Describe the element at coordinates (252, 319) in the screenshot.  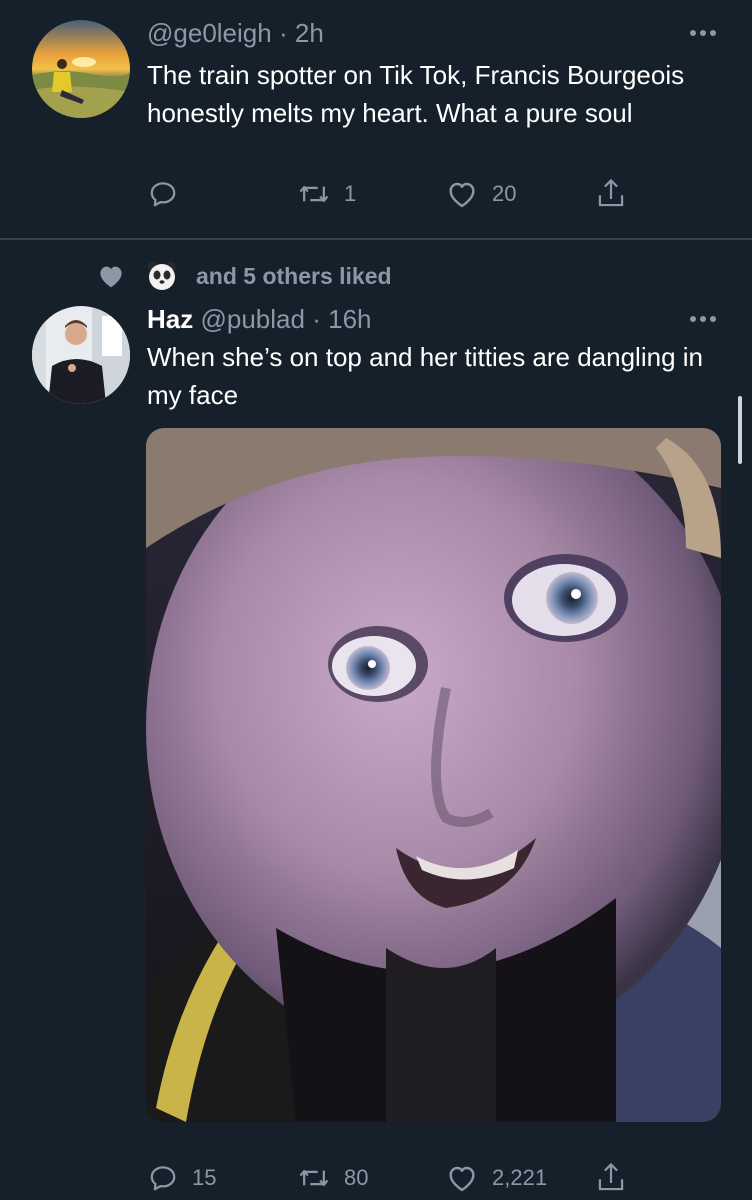
I see `user-handle: @publad` at that location.